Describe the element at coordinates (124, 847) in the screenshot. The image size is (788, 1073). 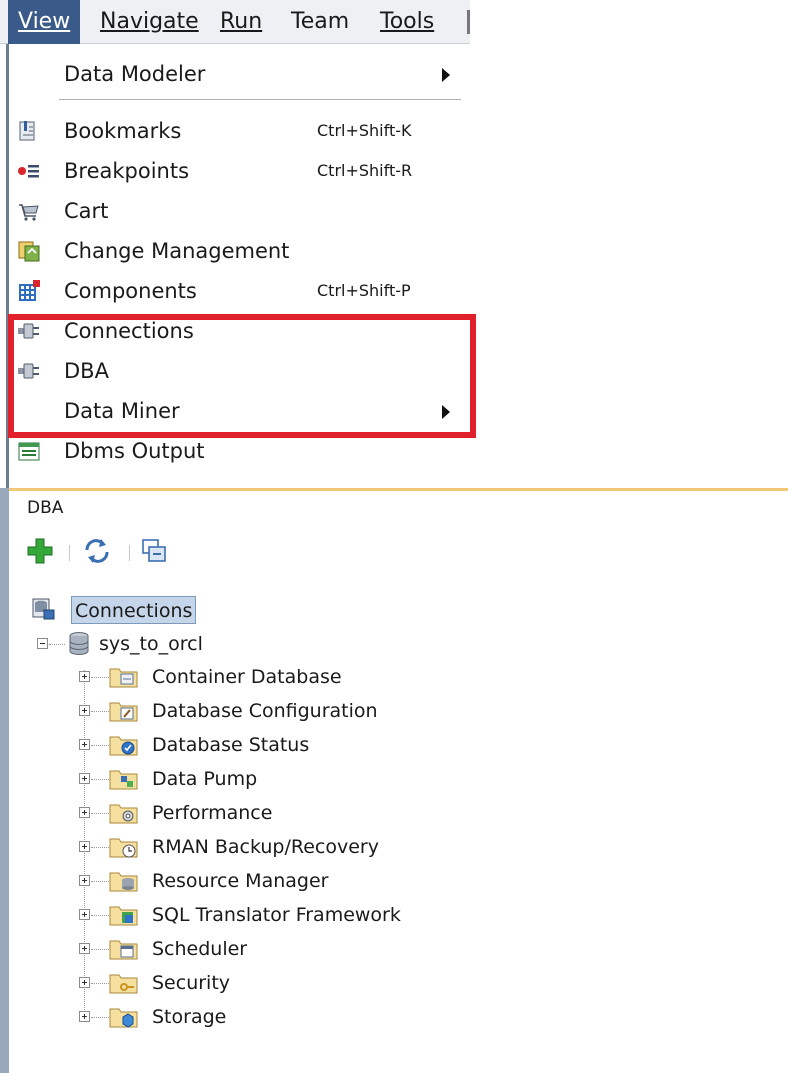
I see `folder-backup-icon` at that location.